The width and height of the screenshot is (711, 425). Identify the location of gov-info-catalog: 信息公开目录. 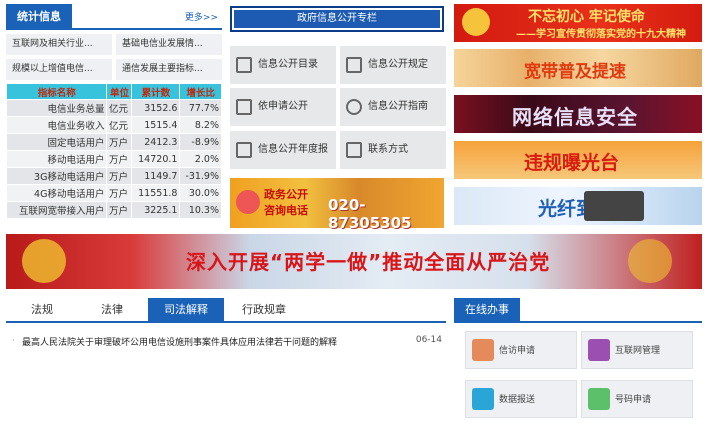
(283, 65).